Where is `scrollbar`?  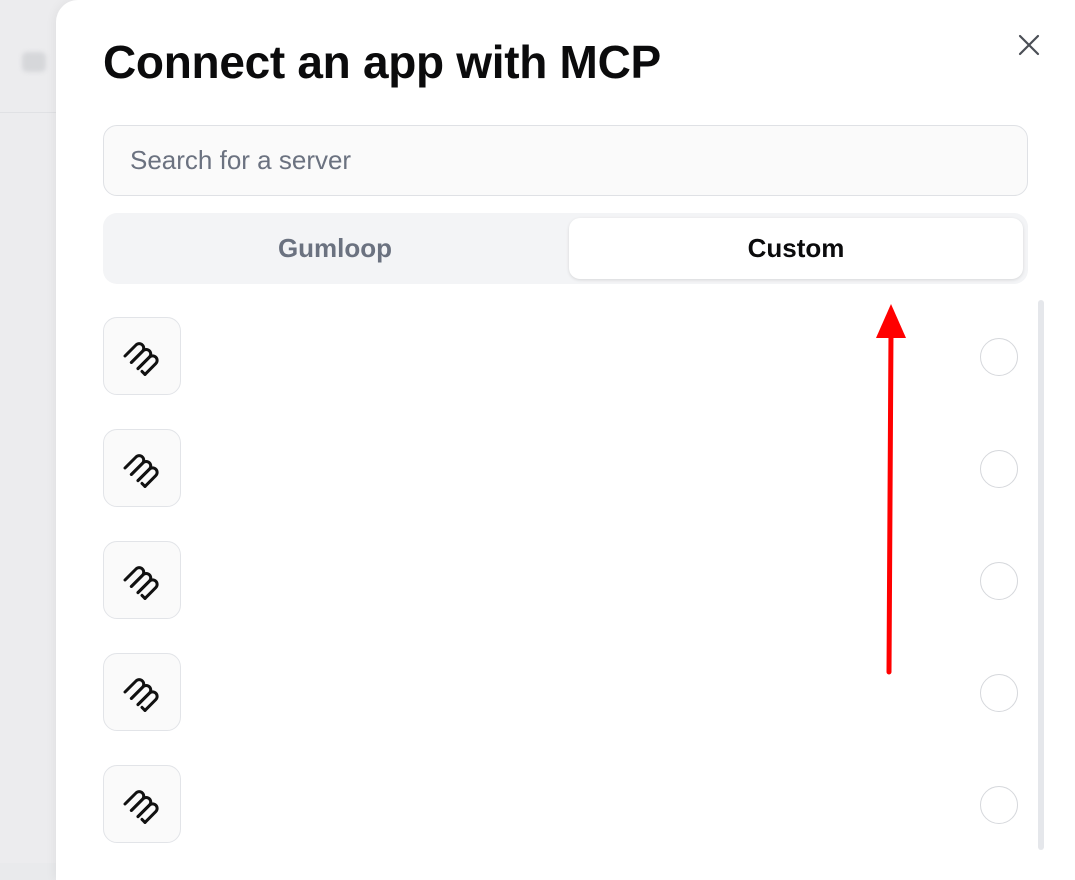 scrollbar is located at coordinates (1041, 575).